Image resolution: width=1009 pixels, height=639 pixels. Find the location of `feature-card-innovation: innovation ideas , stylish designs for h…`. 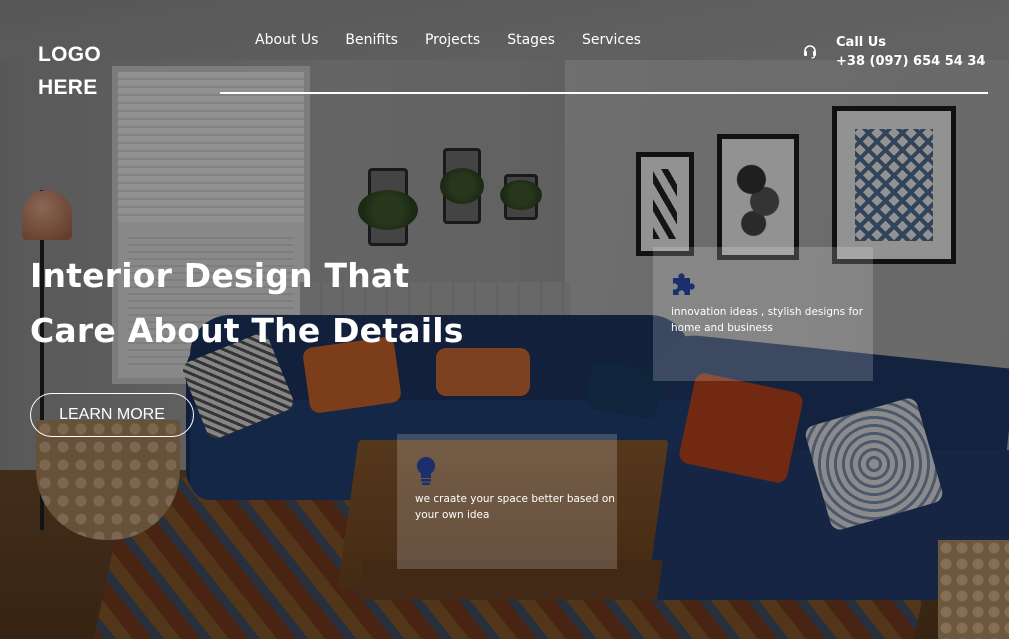

feature-card-innovation: innovation ideas , stylish designs for h… is located at coordinates (763, 314).